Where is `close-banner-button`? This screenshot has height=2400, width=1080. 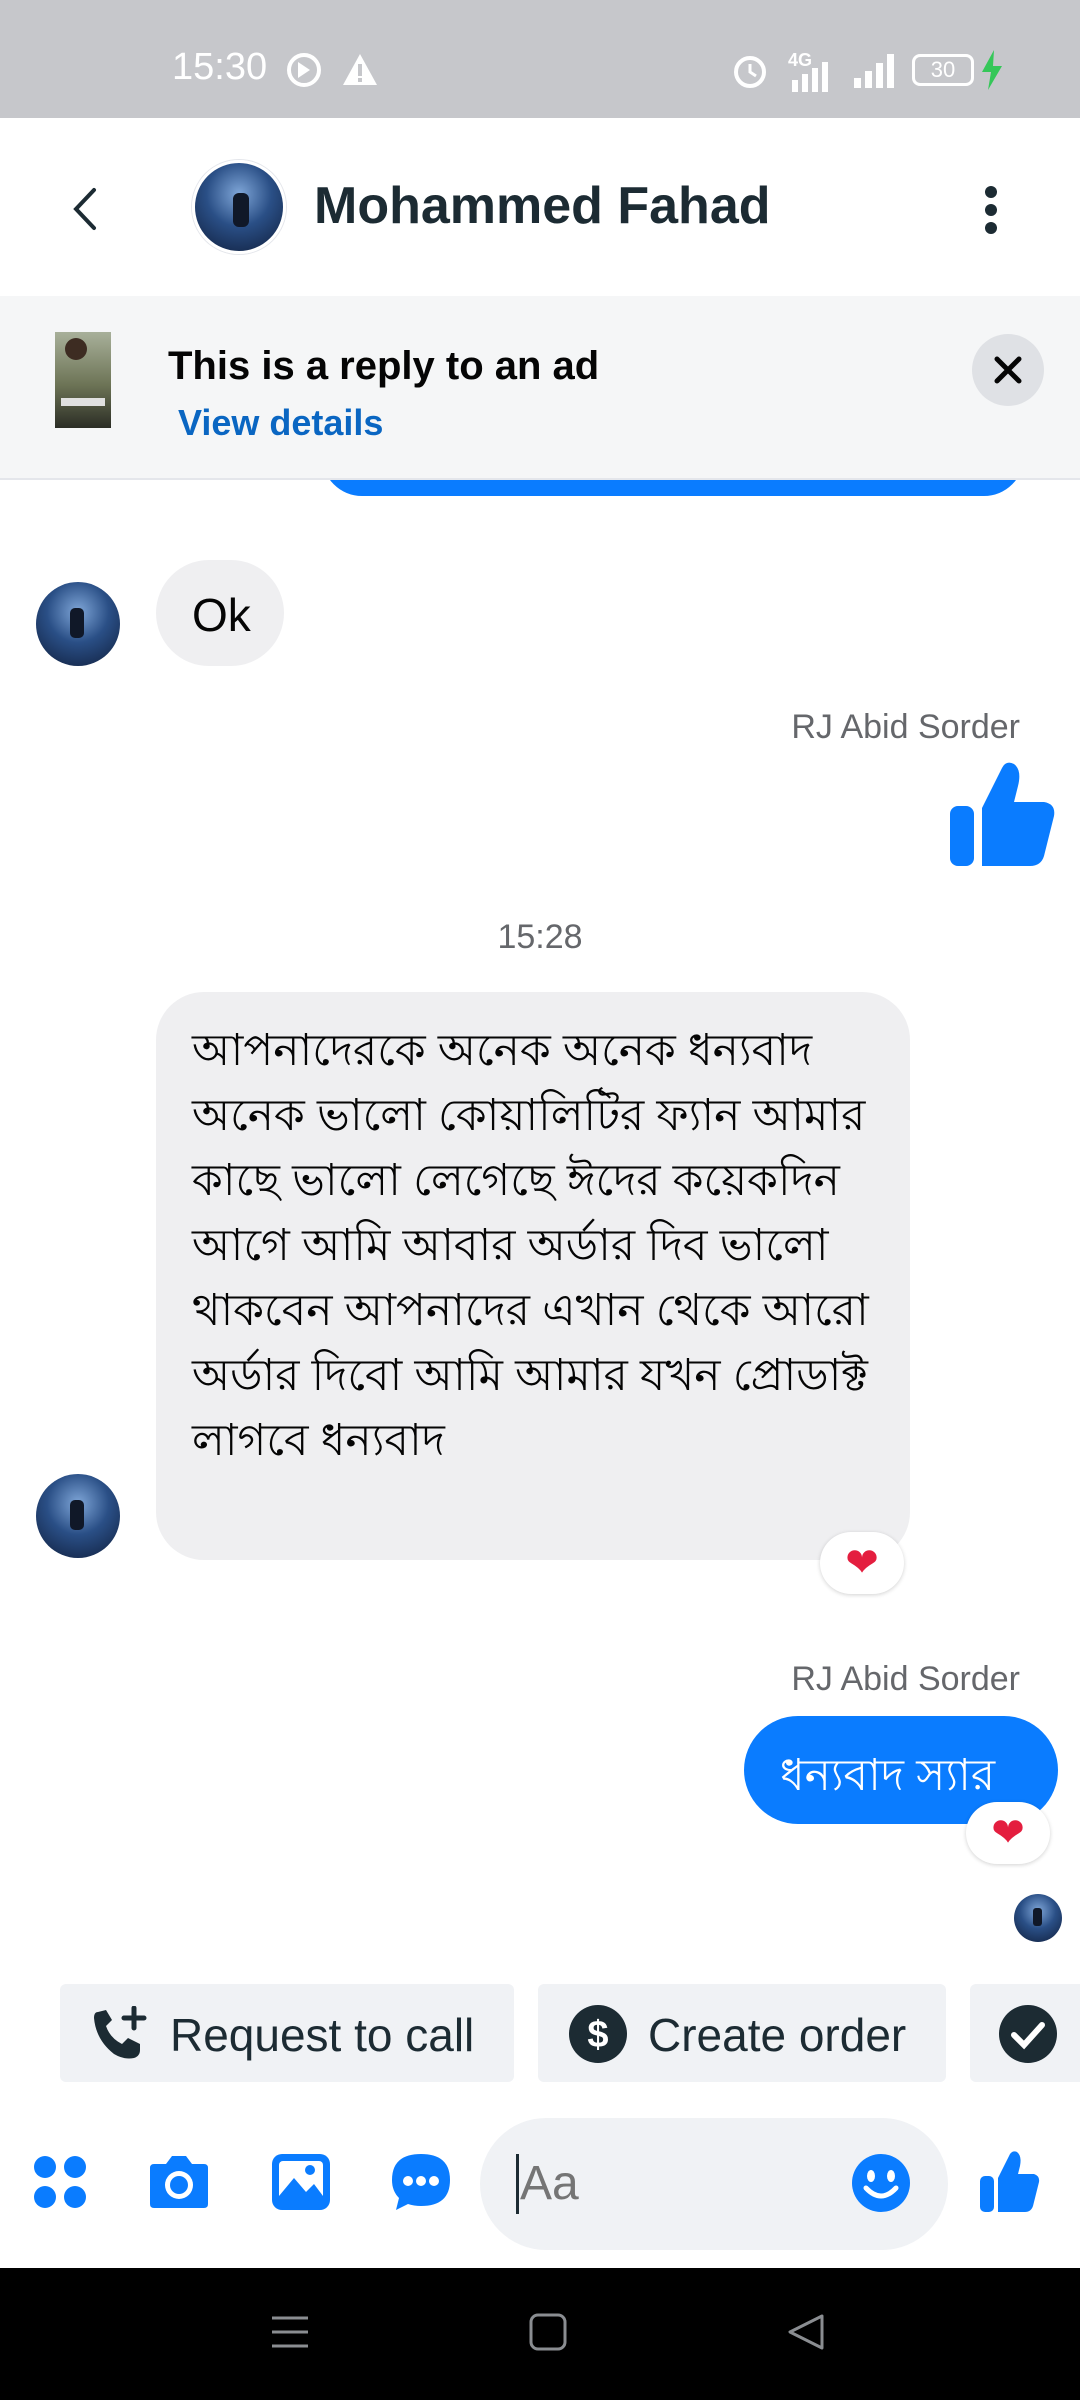
close-banner-button is located at coordinates (1008, 370).